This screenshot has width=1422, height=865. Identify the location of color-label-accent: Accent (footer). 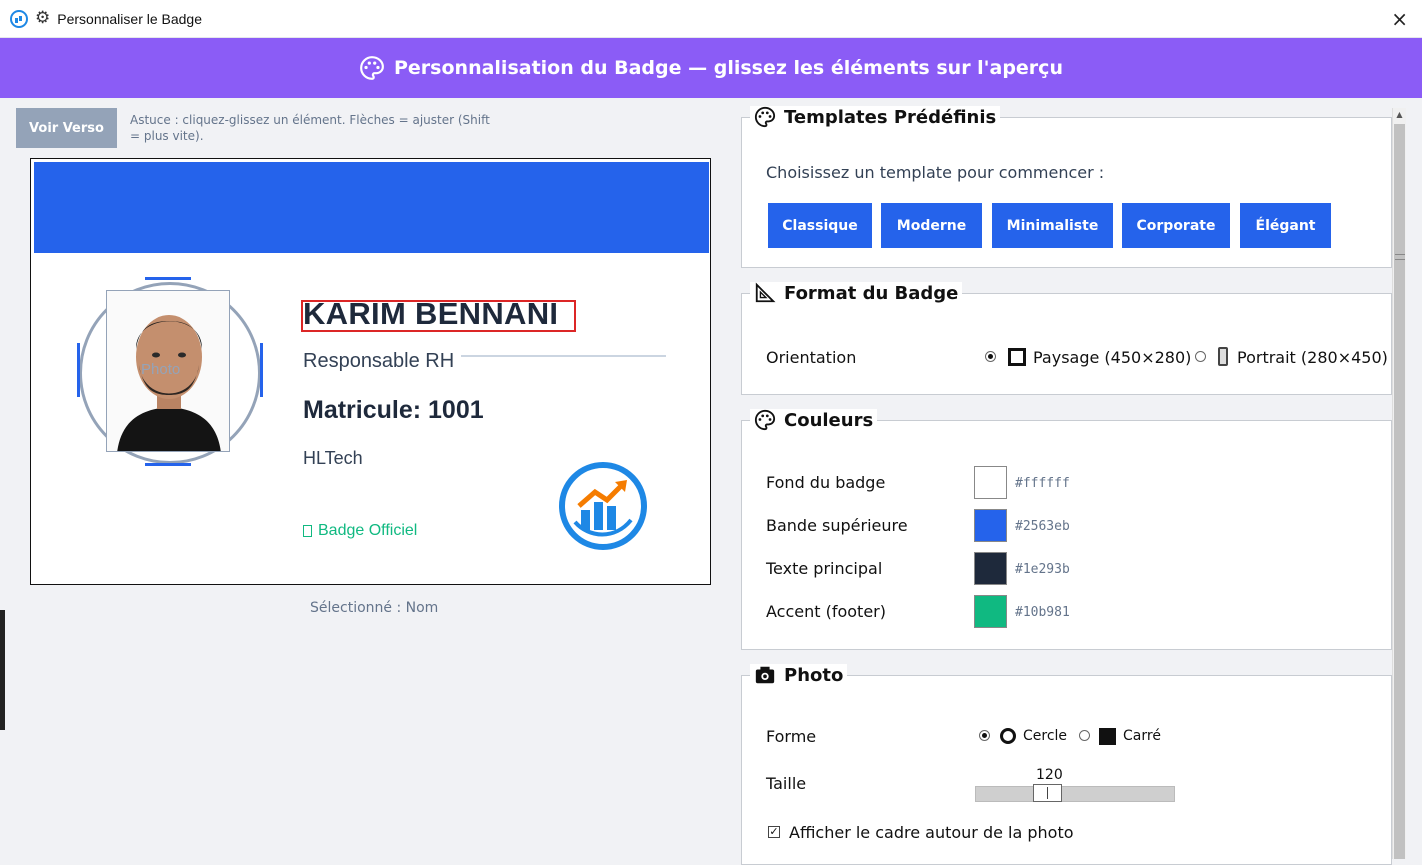
(826, 611).